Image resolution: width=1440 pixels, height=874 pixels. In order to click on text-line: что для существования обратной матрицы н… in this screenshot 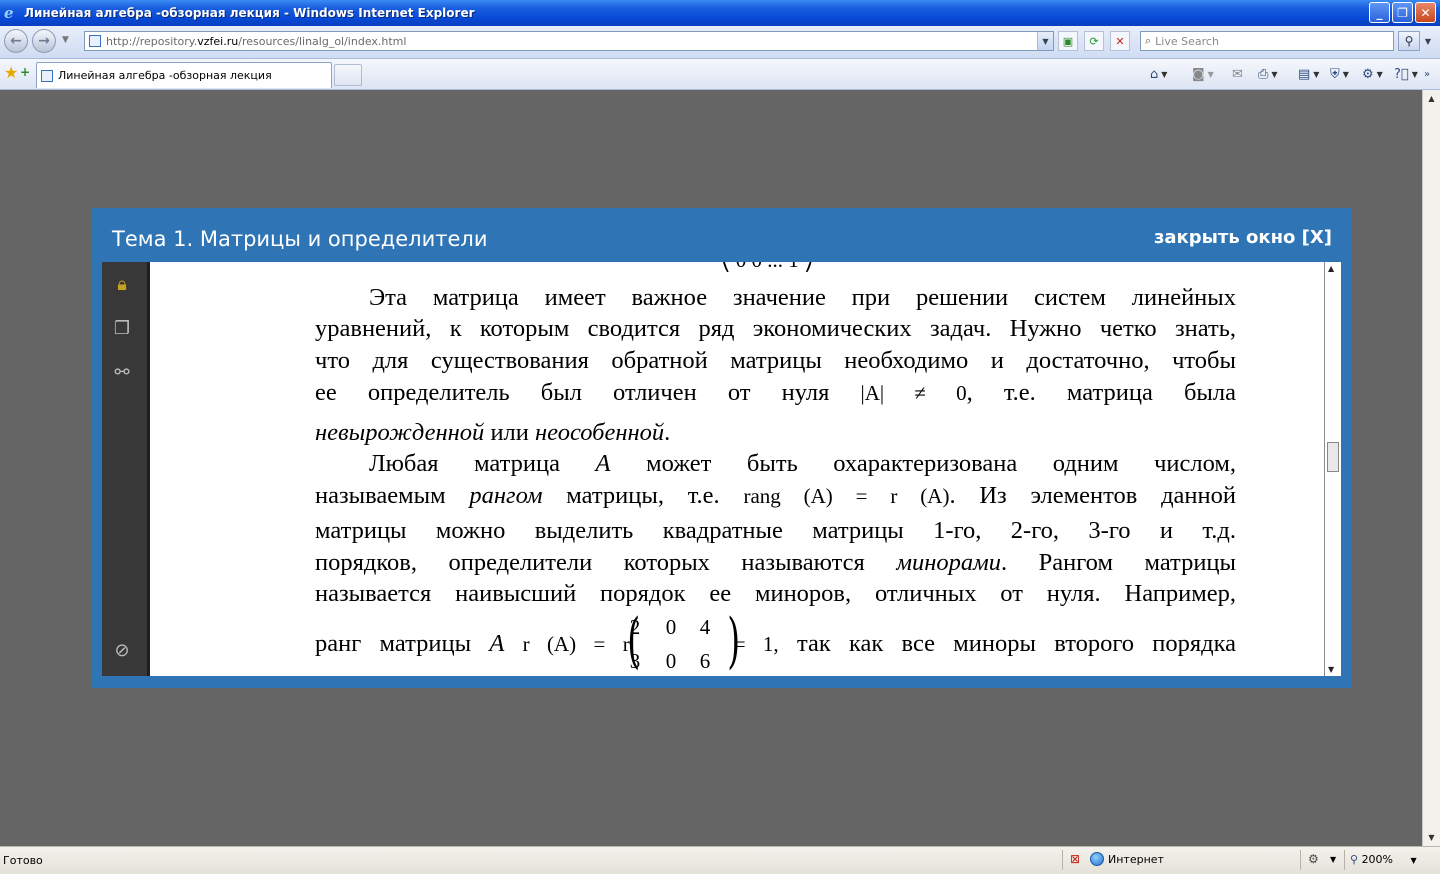, I will do `click(775, 360)`.